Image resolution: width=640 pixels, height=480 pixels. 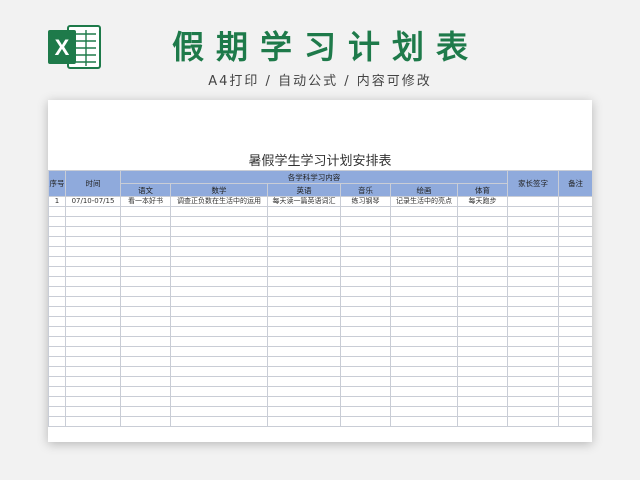 I want to click on header-subject: 数学, so click(x=219, y=190).